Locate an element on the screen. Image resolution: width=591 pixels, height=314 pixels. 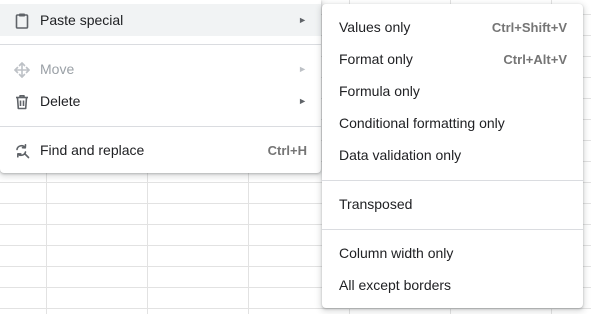
menu-item-label: Values only is located at coordinates (375, 27).